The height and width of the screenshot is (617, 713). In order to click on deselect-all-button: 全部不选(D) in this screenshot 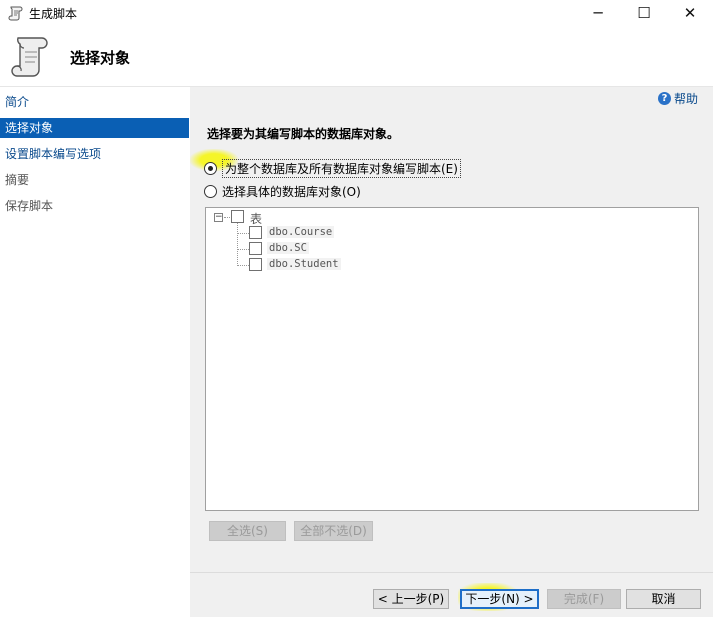, I will do `click(333, 531)`.